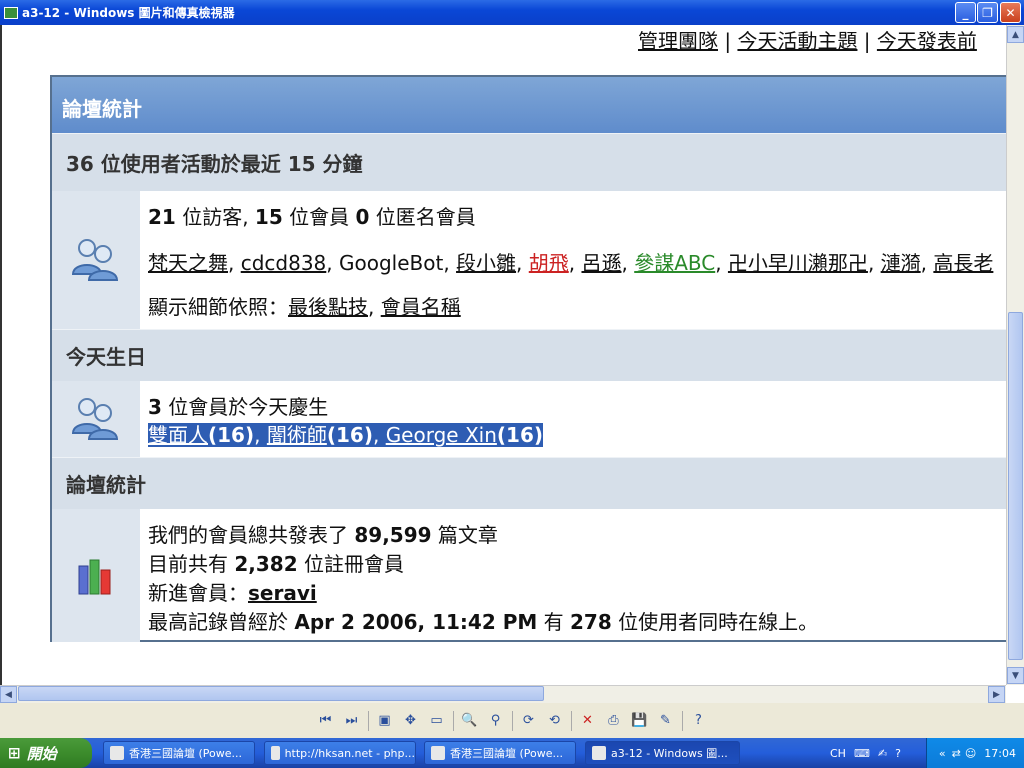  What do you see at coordinates (411, 721) in the screenshot?
I see `actual-size-icon: ✥` at bounding box center [411, 721].